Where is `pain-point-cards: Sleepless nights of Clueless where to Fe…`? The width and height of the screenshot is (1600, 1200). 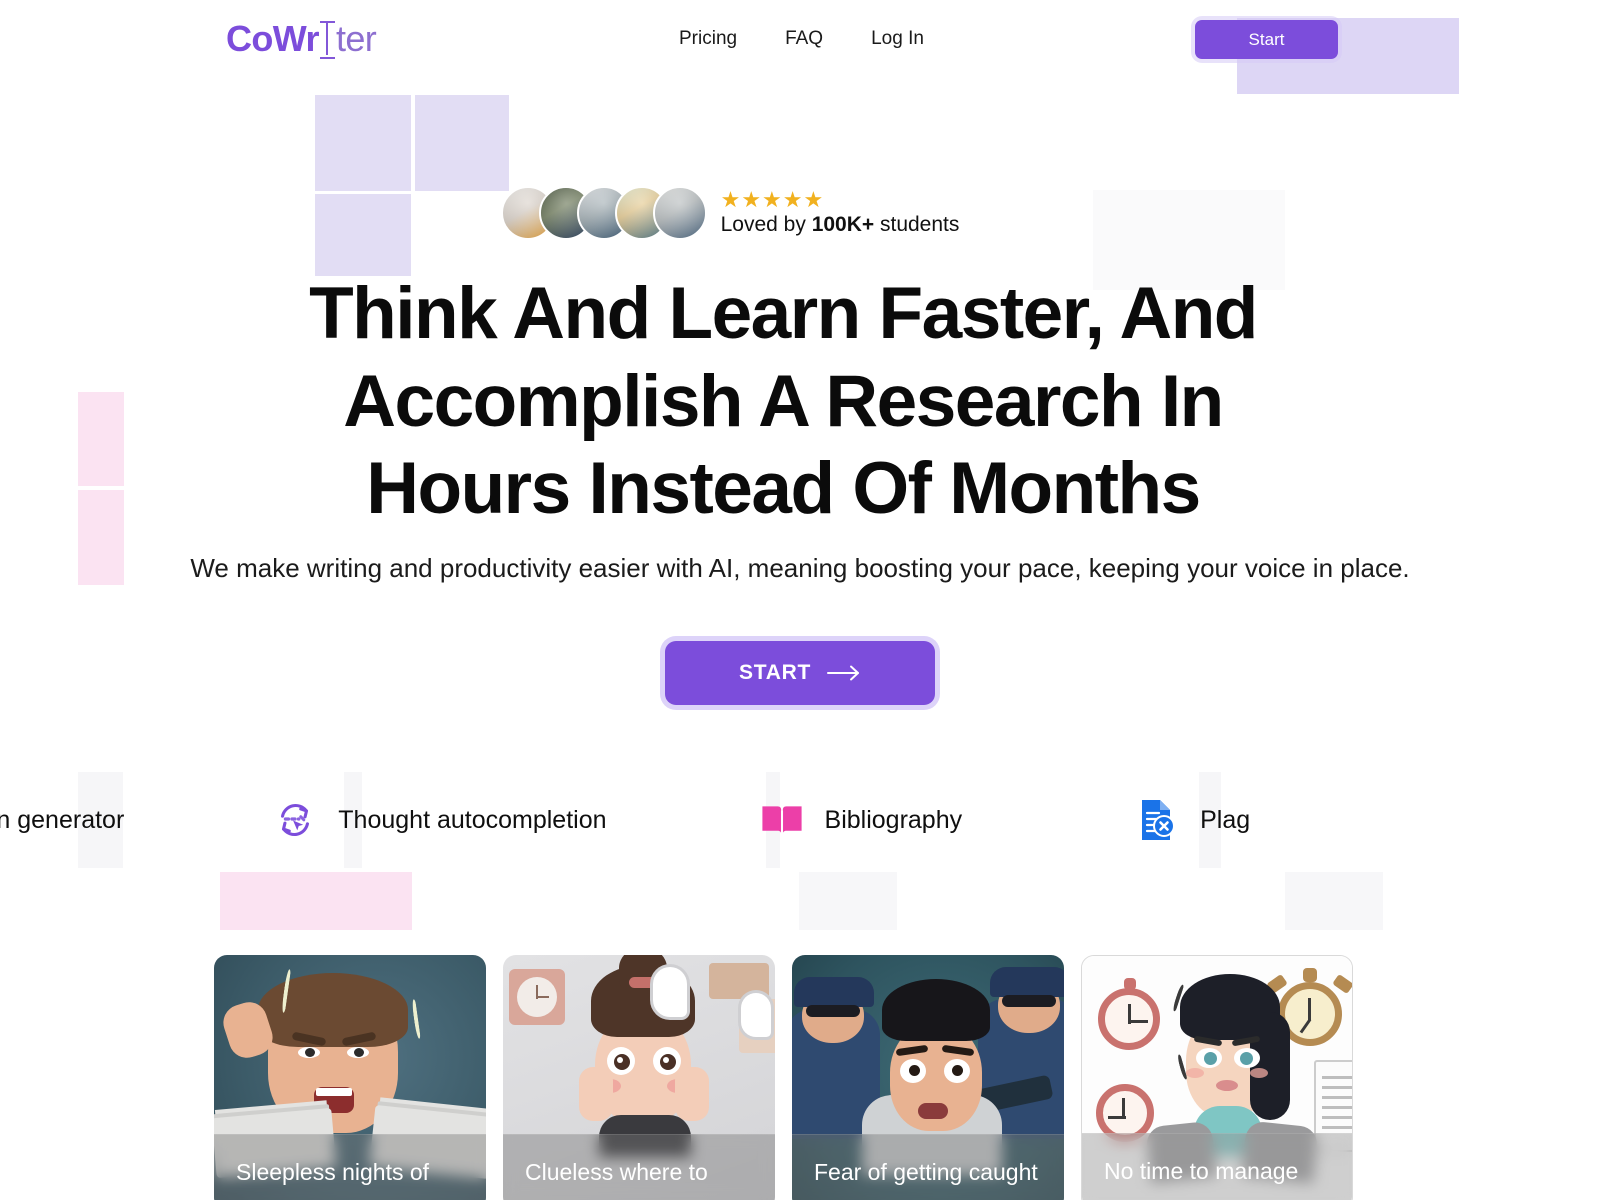
pain-point-cards: Sleepless nights of Clueless where to Fe… is located at coordinates (783, 1077).